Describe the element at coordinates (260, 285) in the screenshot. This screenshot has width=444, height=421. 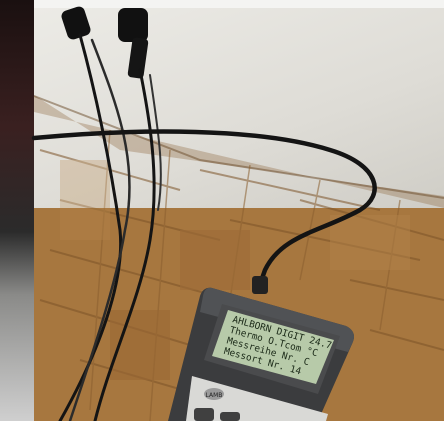
I see `device-cable-plug` at that location.